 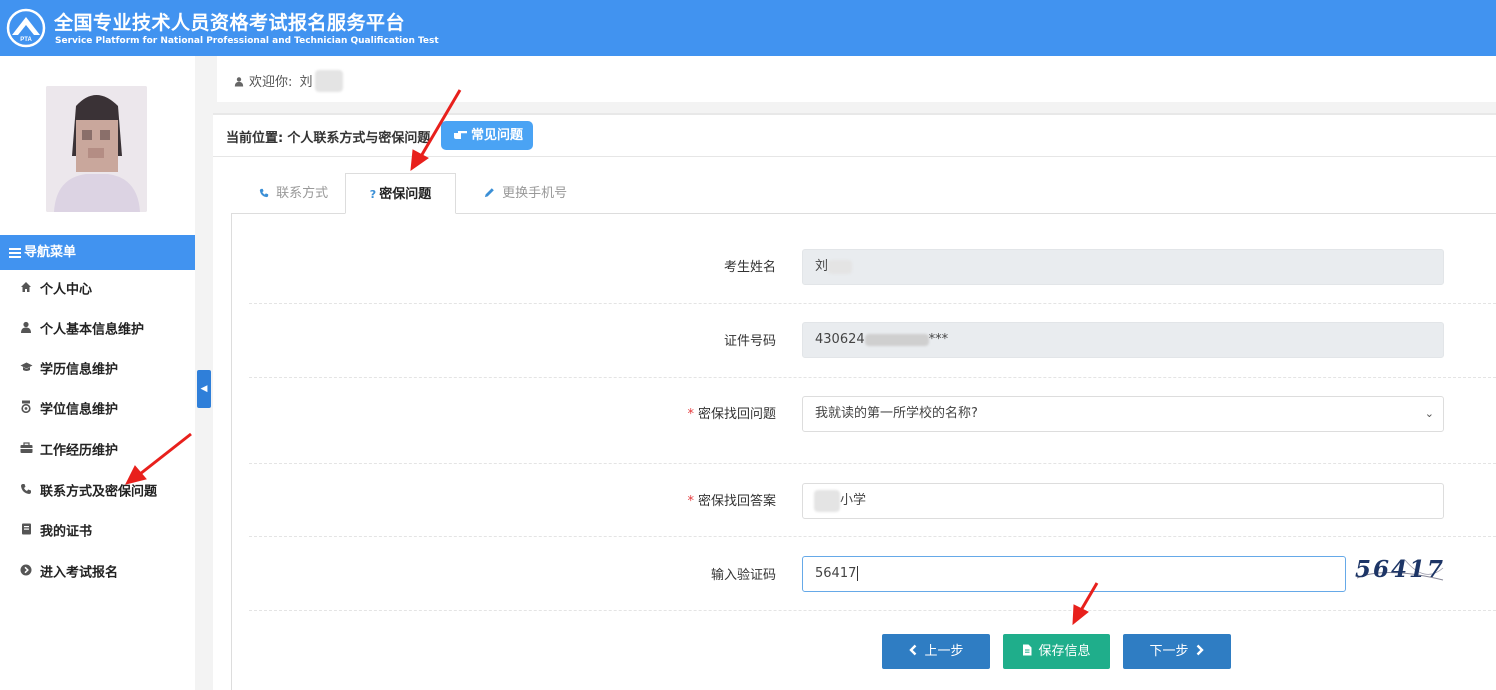 I want to click on breadcrumb: 当前位置: 个人联系方式与密保问题, so click(x=328, y=136).